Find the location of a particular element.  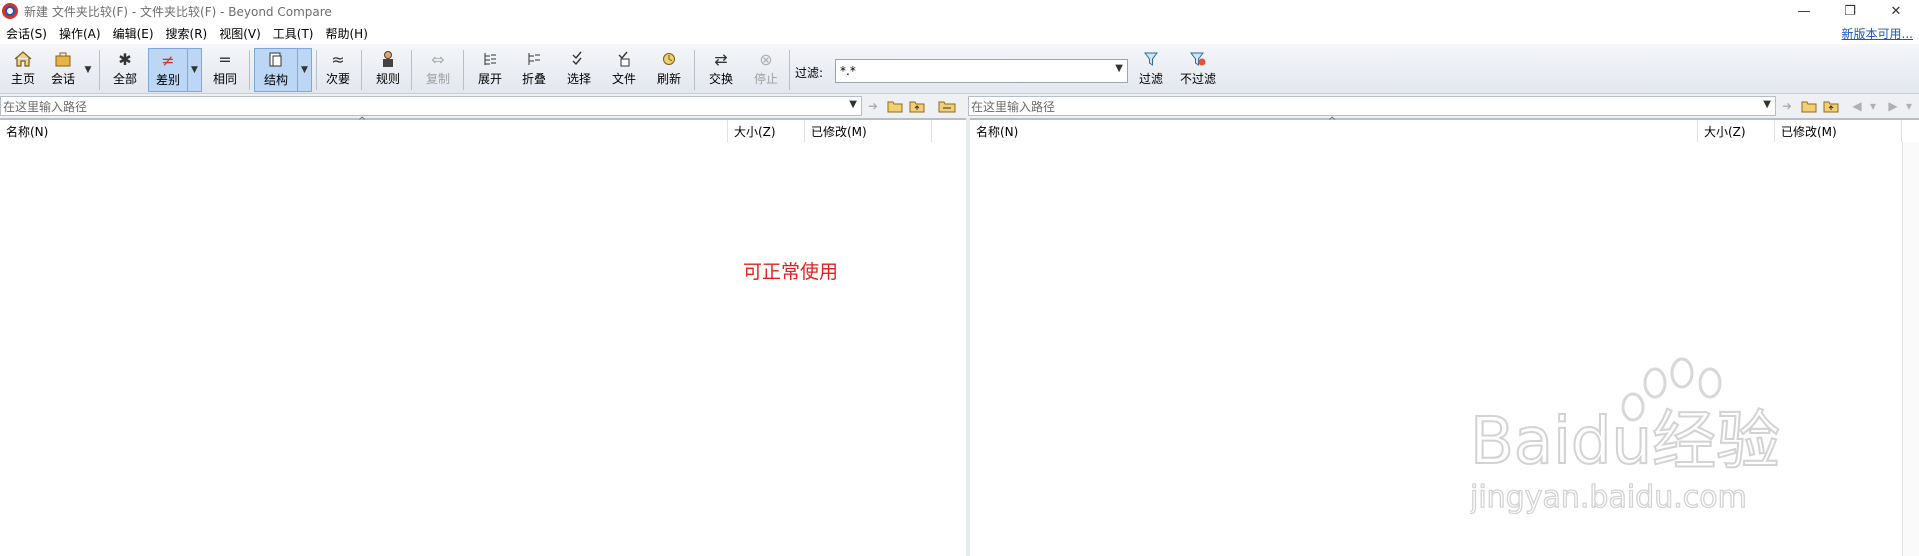

session-dropdown-icon: ▼ is located at coordinates (88, 70).